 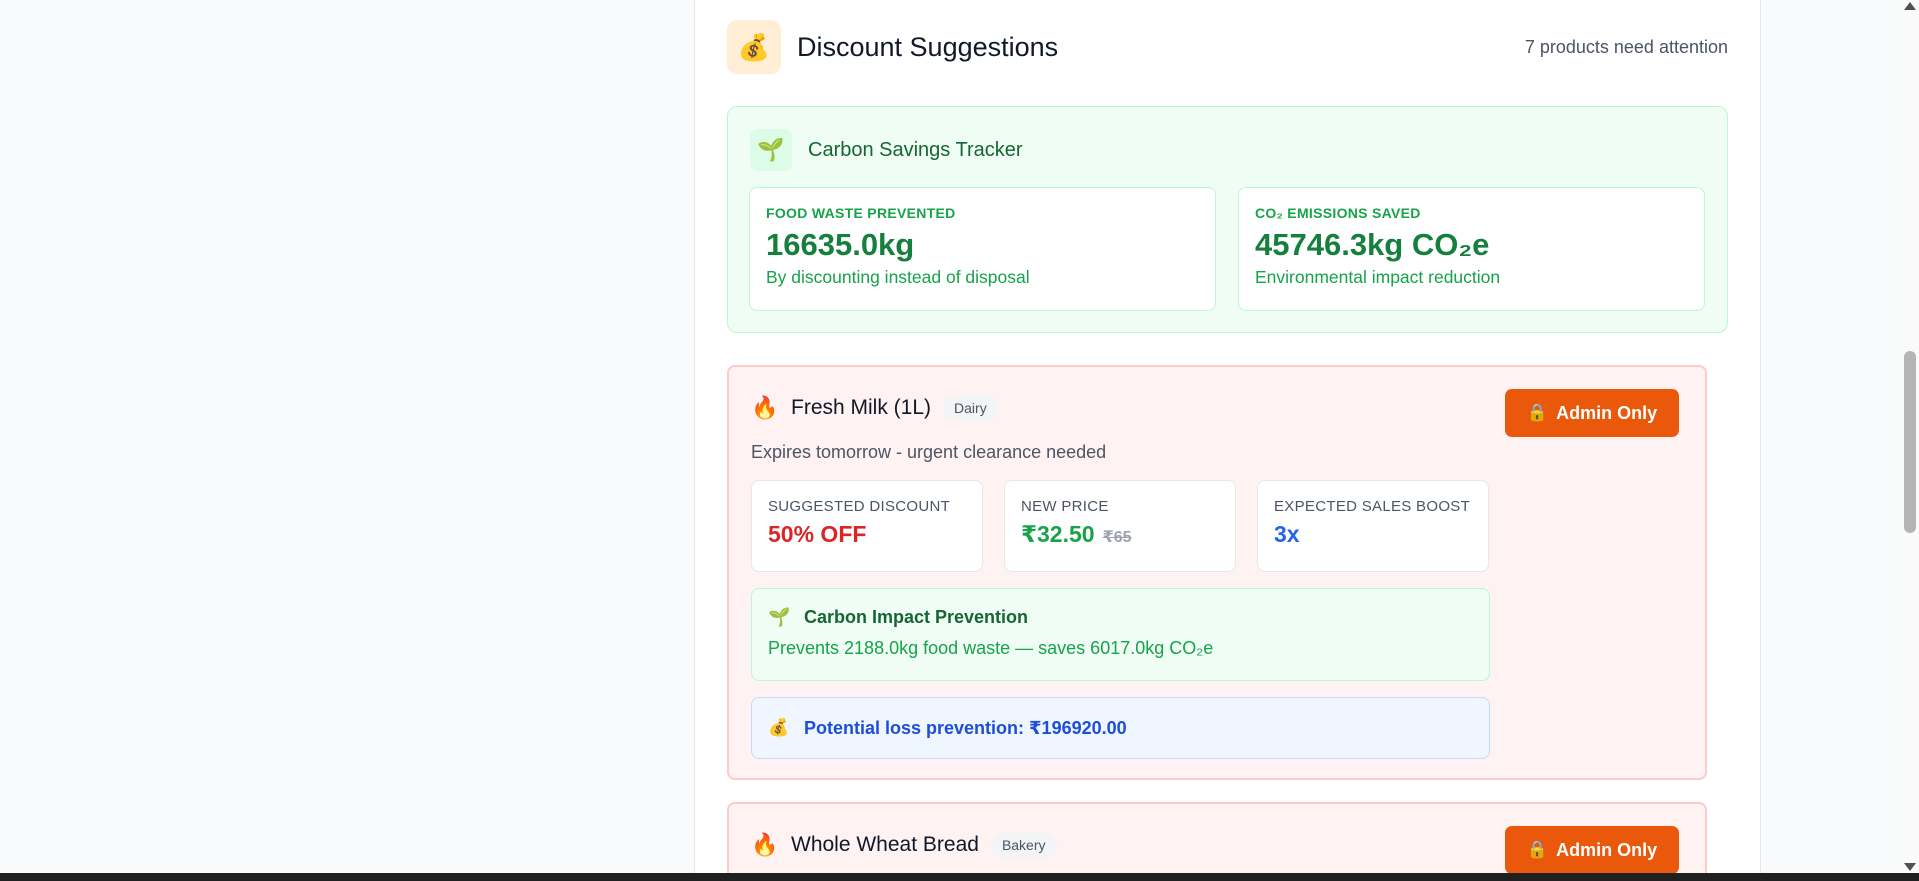 What do you see at coordinates (817, 534) in the screenshot?
I see `discount-value: 50% OFF` at bounding box center [817, 534].